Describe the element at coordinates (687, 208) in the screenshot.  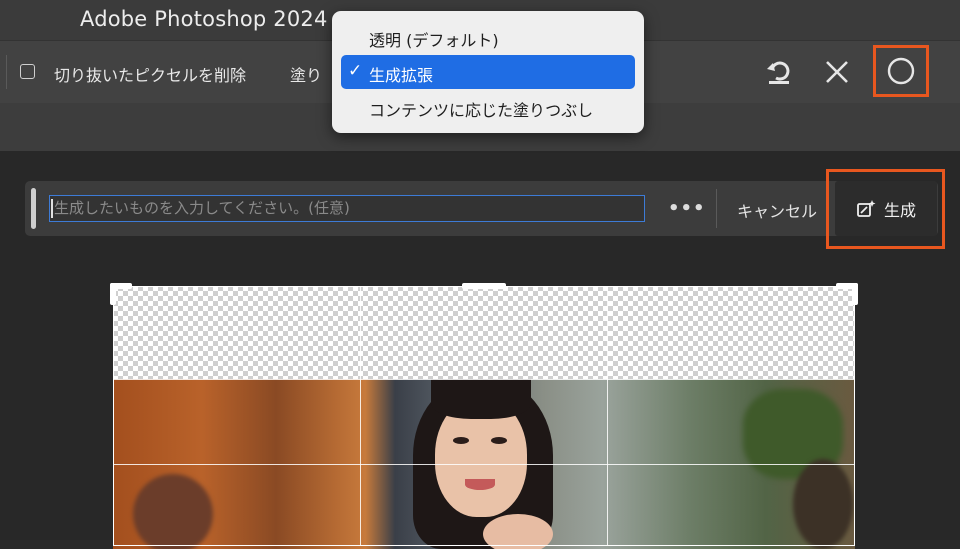
I see `more-options-button: •••` at that location.